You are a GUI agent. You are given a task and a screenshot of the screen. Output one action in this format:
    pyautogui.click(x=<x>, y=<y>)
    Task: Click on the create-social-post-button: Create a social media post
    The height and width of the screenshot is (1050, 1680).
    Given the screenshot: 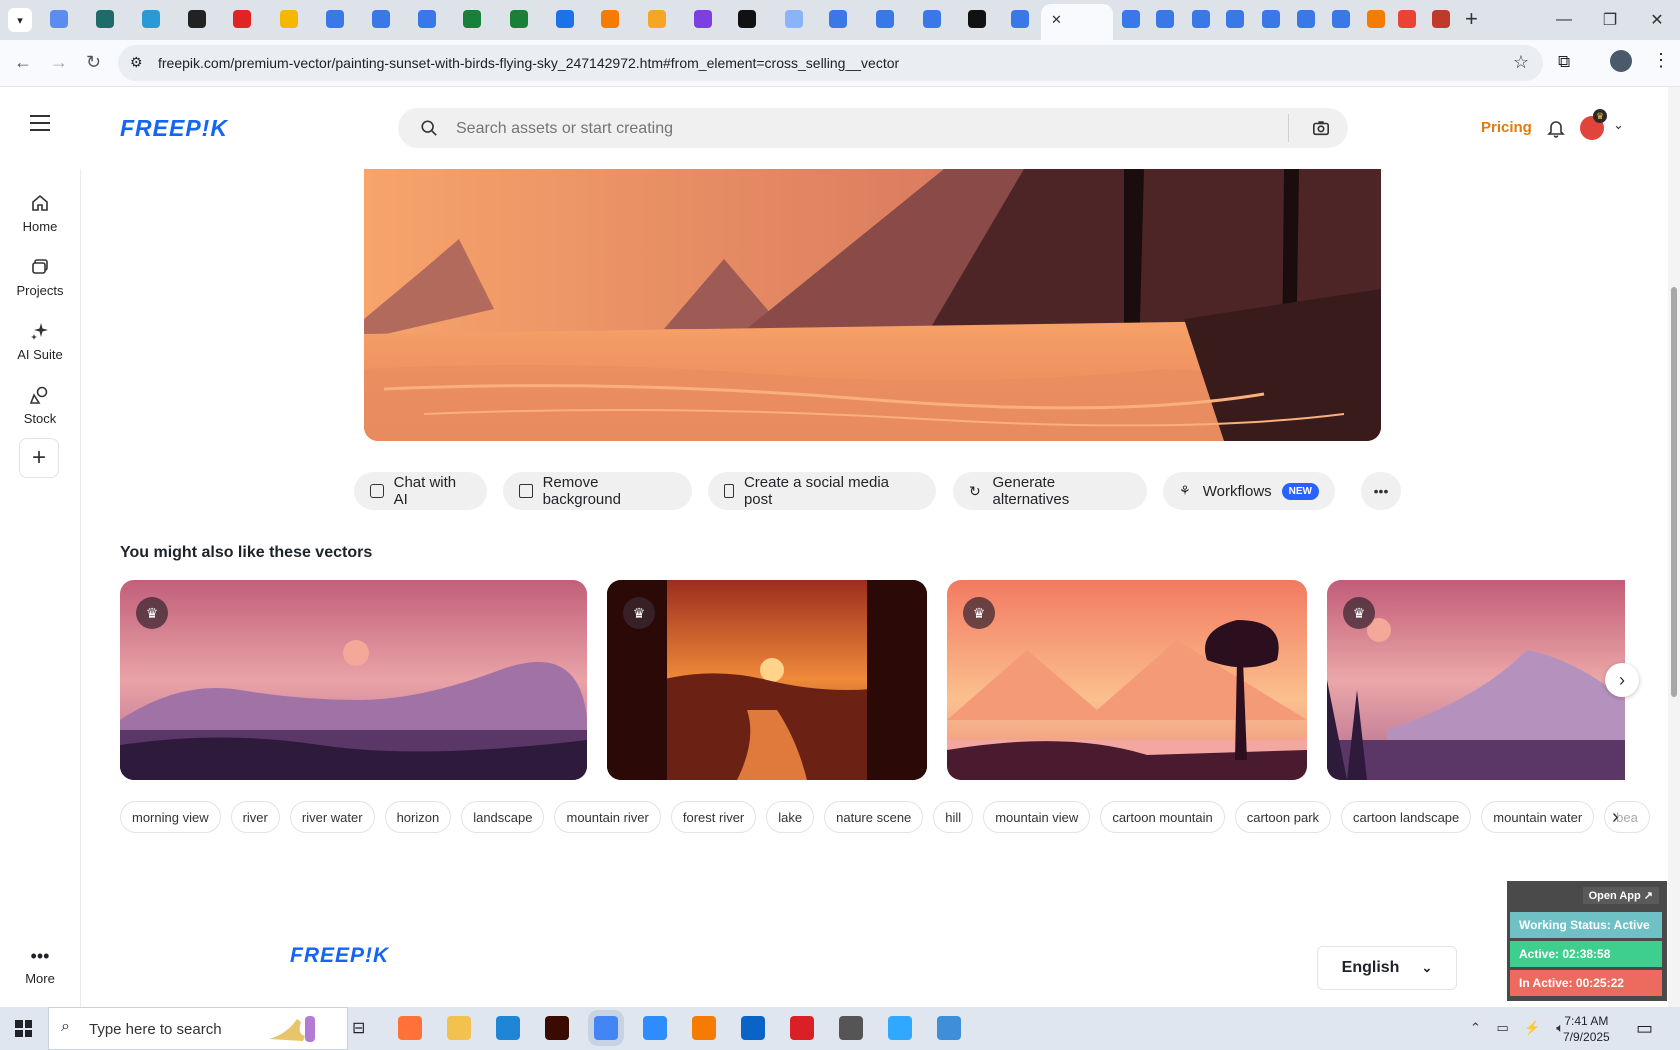 What is the action you would take?
    pyautogui.click(x=822, y=491)
    